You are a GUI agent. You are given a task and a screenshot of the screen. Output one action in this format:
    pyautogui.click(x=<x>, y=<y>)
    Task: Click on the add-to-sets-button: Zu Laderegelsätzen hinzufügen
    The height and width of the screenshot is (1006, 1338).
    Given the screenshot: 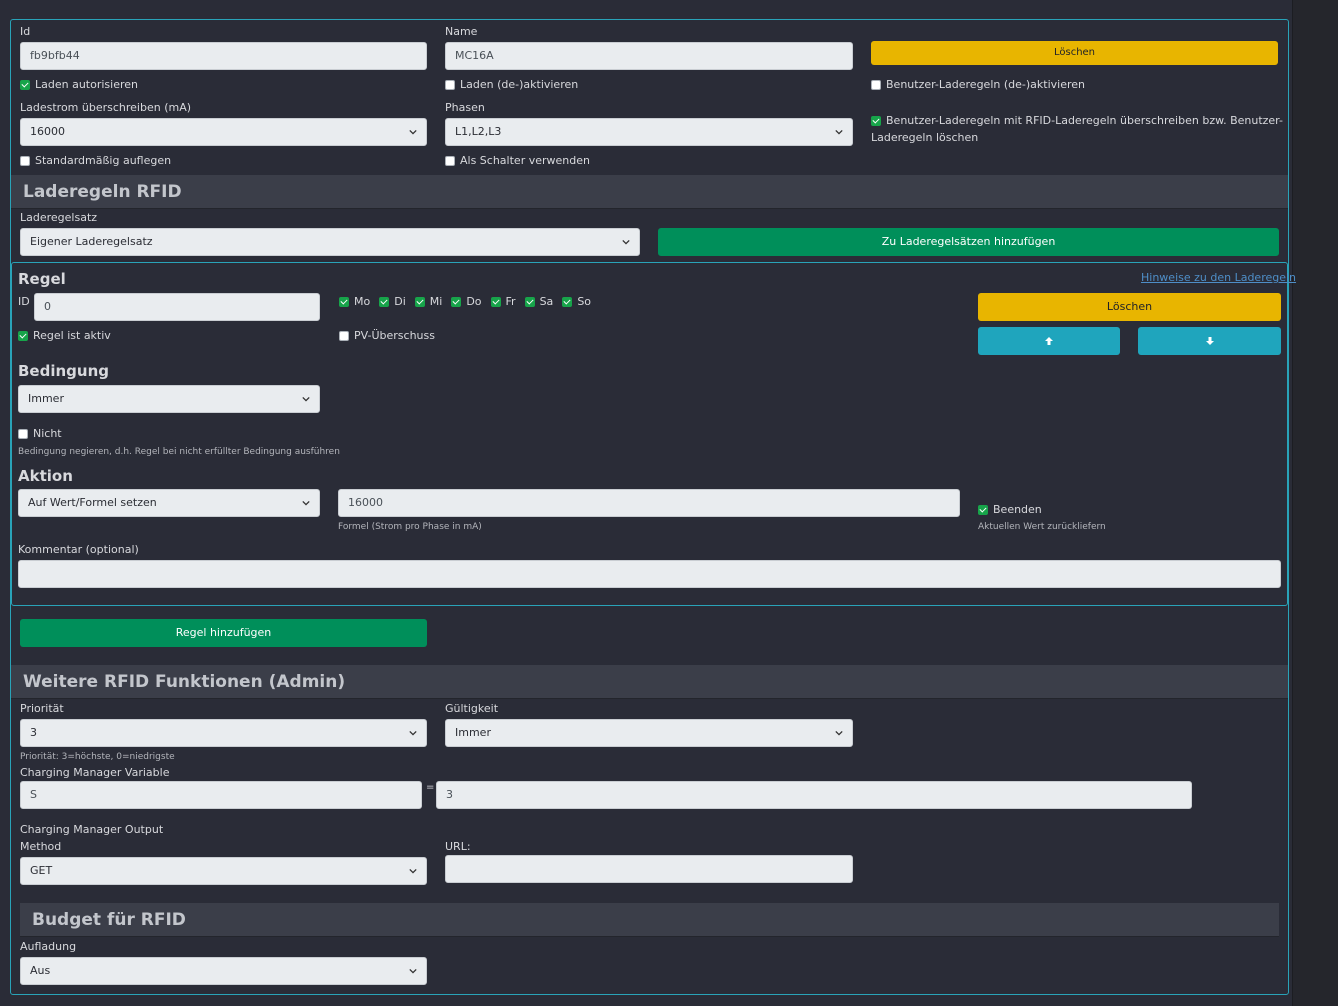 What is the action you would take?
    pyautogui.click(x=968, y=242)
    